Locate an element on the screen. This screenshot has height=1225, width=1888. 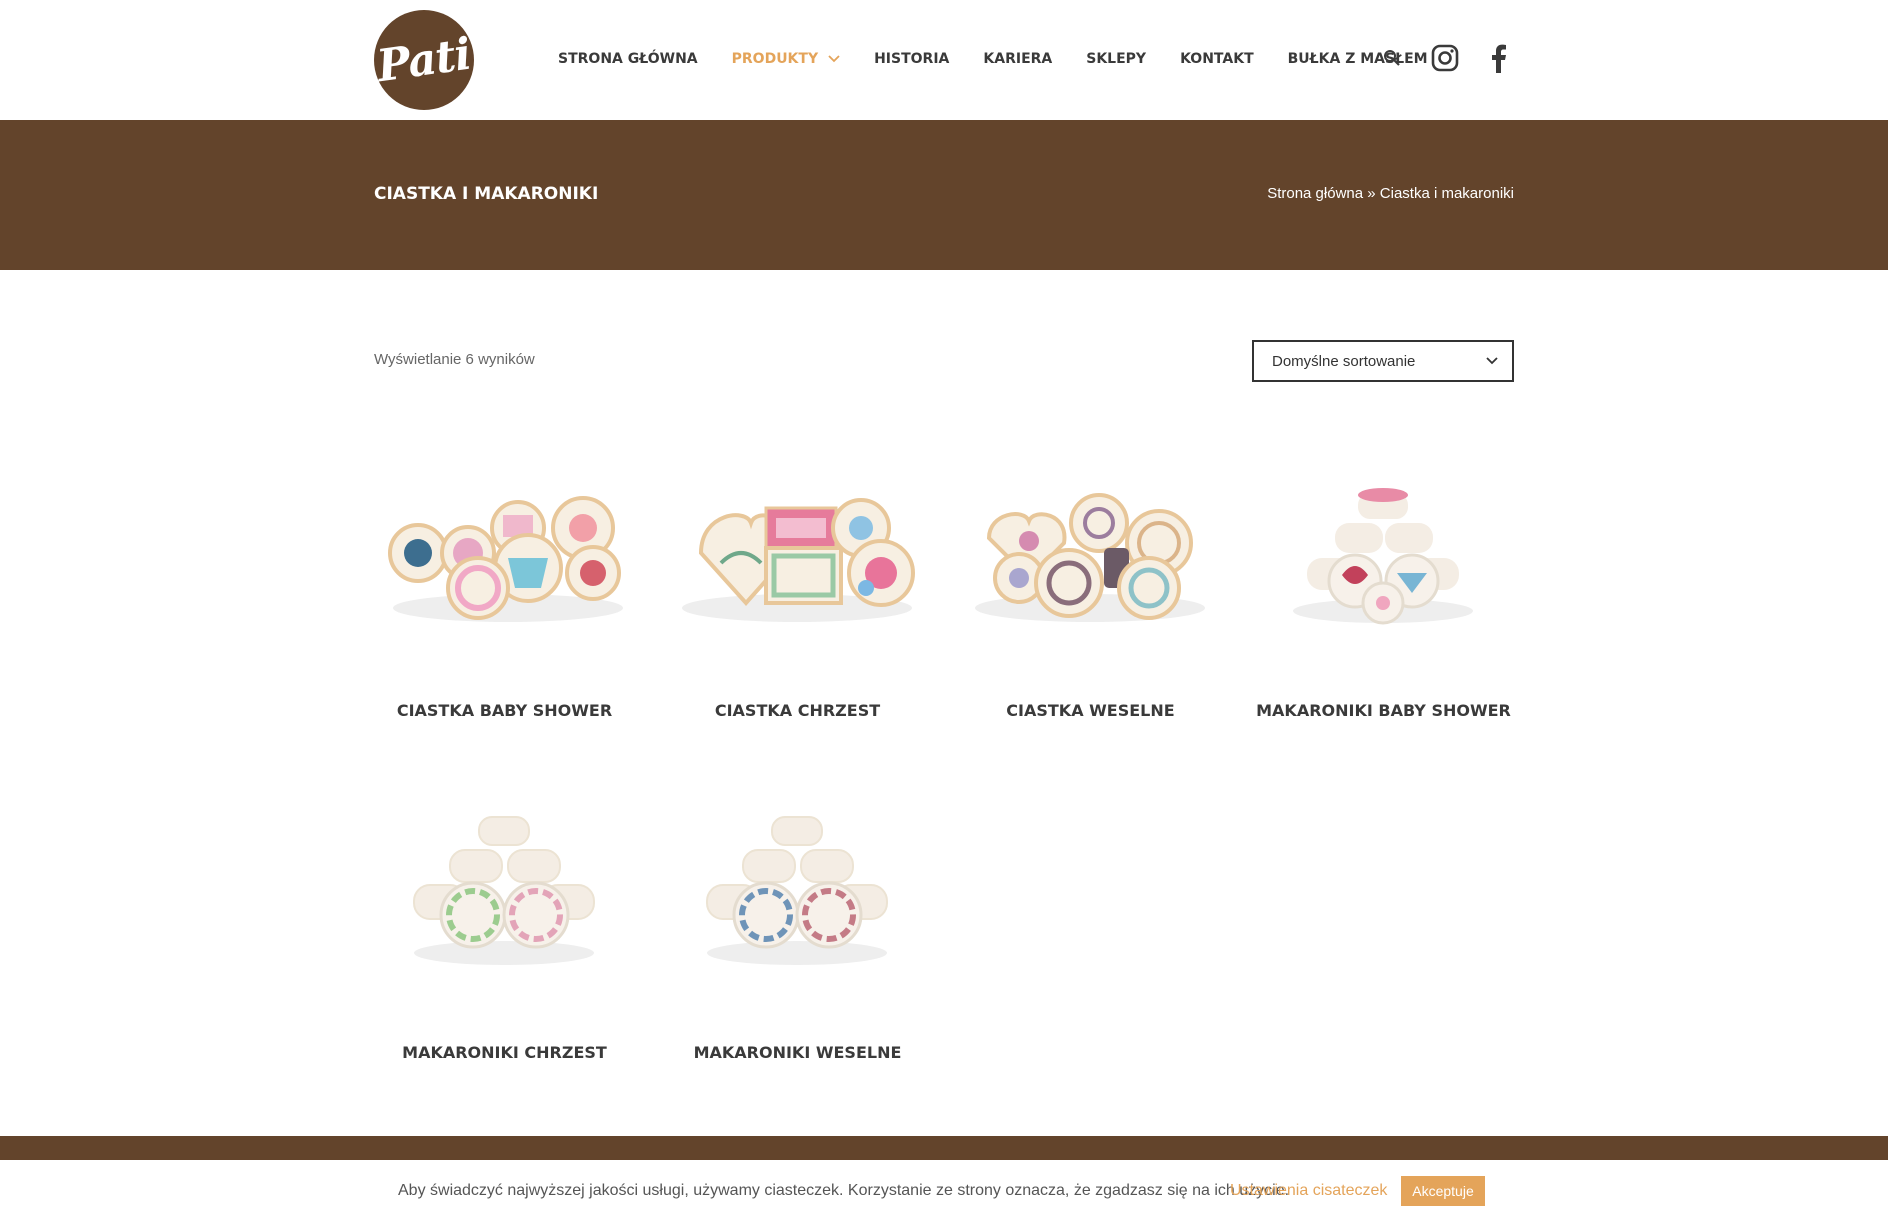
page-title: CIASTKA I MAKARONIKI is located at coordinates (486, 194).